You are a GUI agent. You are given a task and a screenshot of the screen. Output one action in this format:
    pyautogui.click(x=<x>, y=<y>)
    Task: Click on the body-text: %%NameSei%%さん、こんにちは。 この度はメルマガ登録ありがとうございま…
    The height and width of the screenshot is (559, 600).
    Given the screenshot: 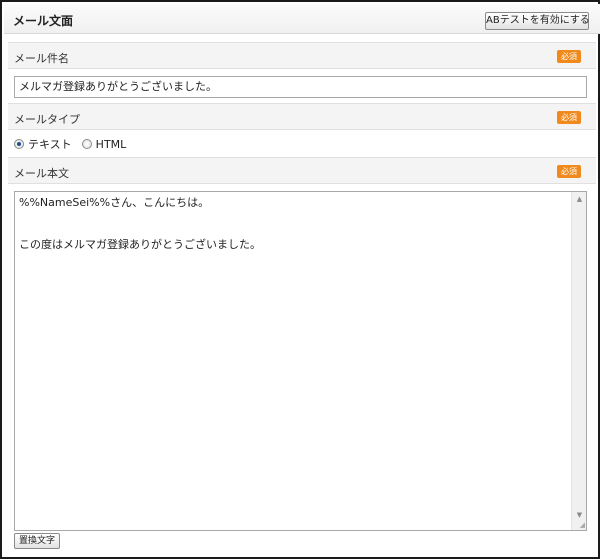 What is the action you would take?
    pyautogui.click(x=294, y=224)
    